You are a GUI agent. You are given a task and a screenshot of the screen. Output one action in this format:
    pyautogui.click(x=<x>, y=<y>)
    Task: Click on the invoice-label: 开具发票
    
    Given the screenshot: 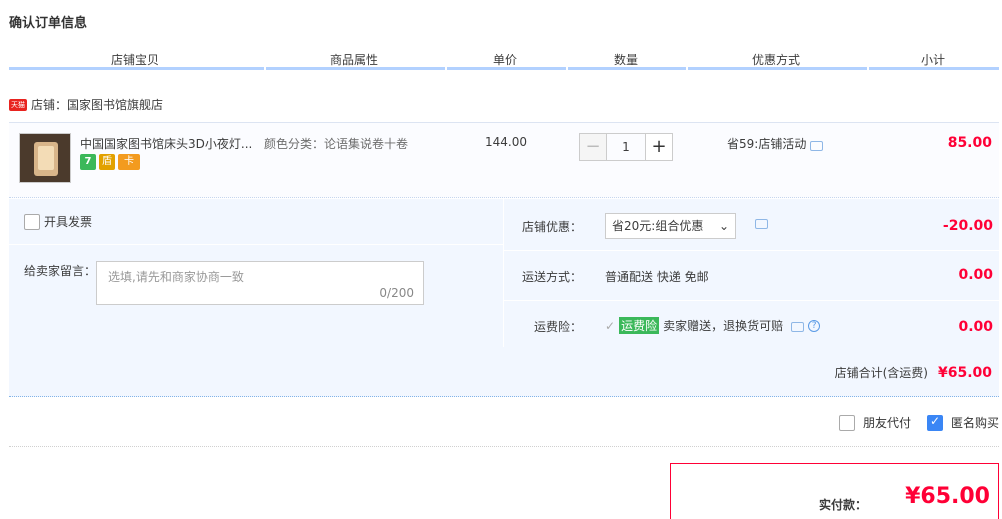 What is the action you would take?
    pyautogui.click(x=68, y=222)
    